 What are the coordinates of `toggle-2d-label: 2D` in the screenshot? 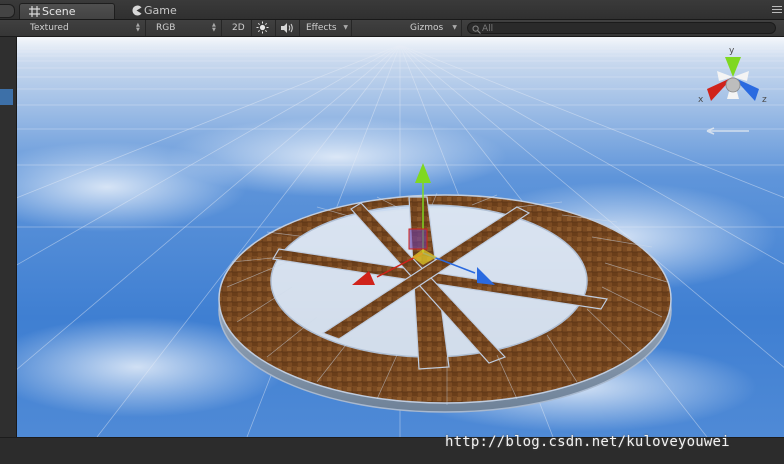 It's located at (238, 28).